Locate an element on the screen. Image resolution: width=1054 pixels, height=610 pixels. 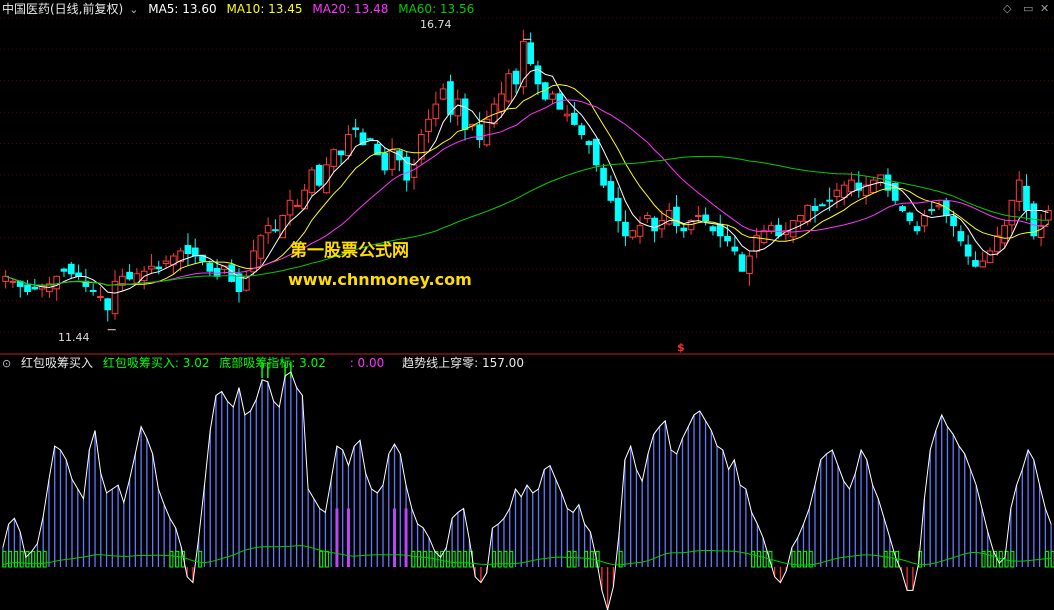
ma20-label: MA20: 13.48 is located at coordinates (350, 9).